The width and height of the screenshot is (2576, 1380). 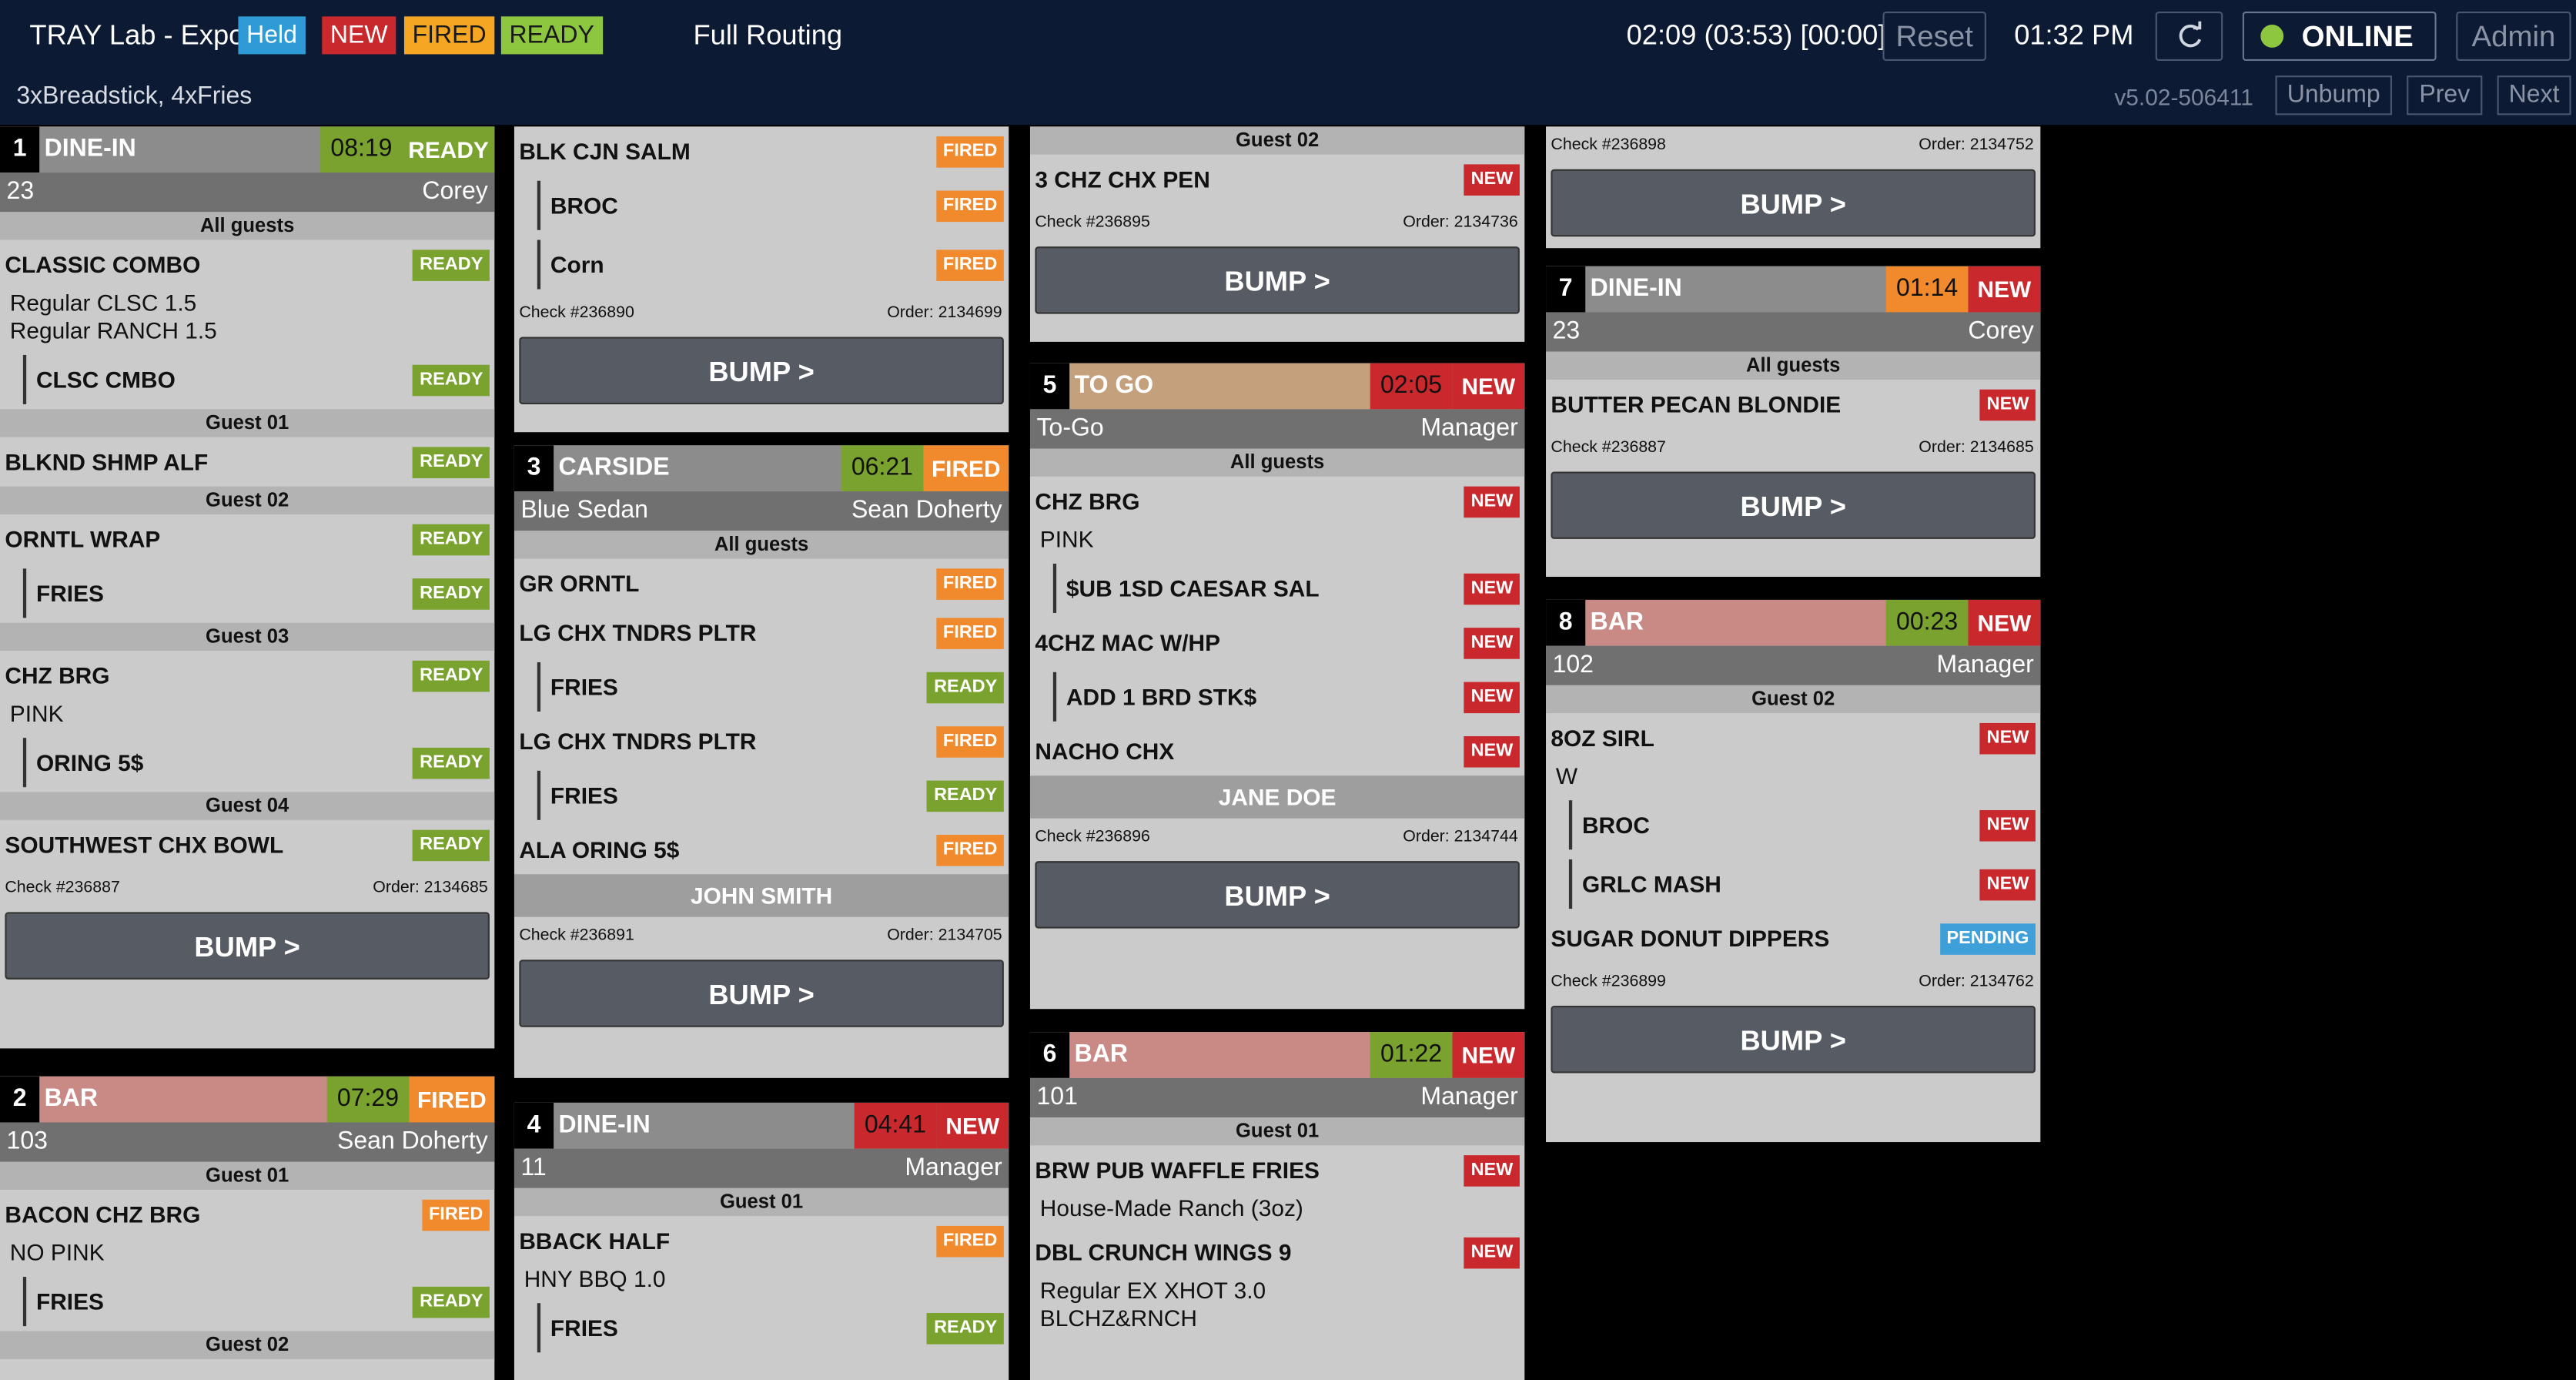 I want to click on menu-item-row: BLK CJN SALM FIRED, so click(x=762, y=151).